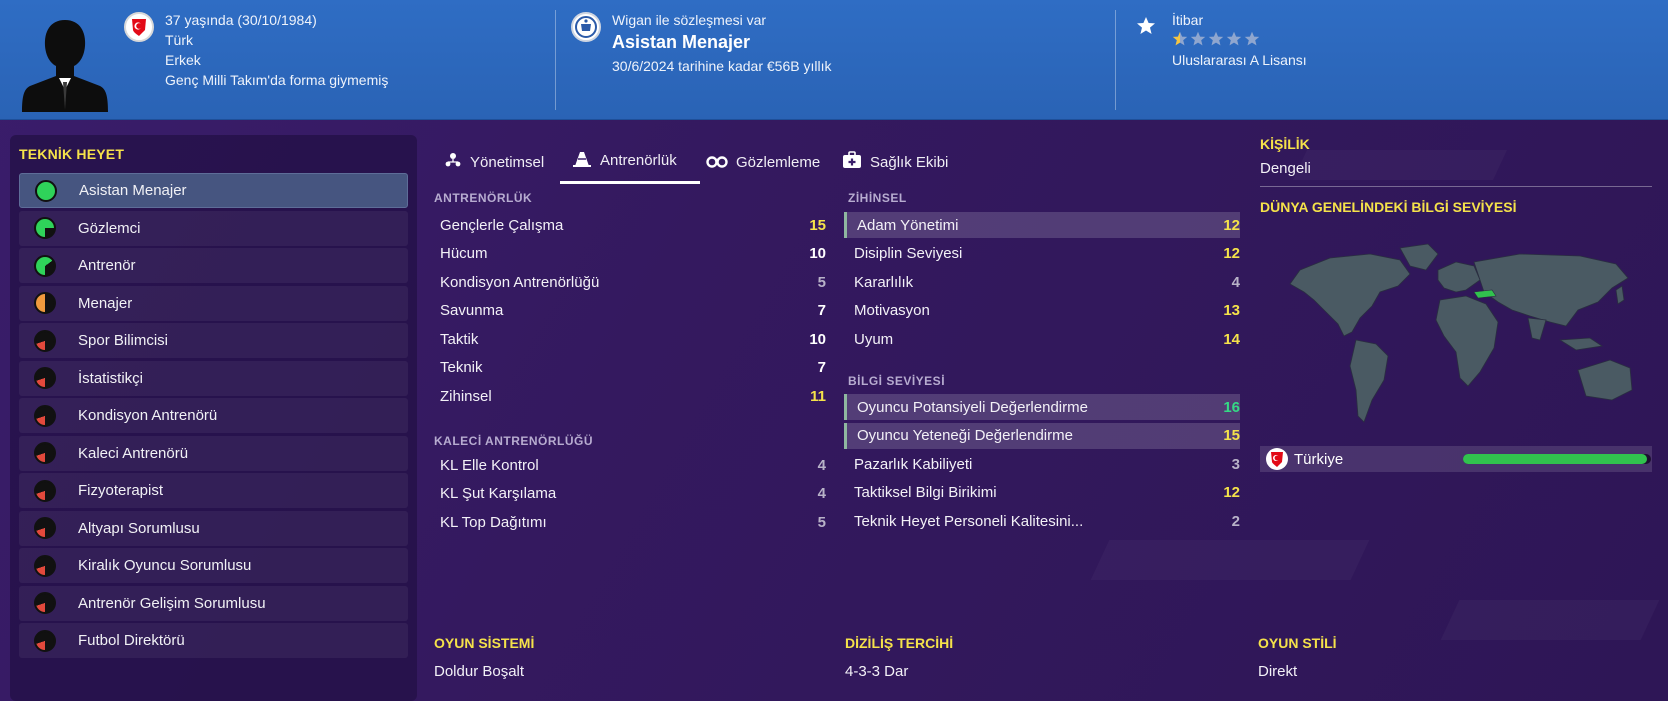 The height and width of the screenshot is (701, 1668). I want to click on tab-label: Yönetimsel, so click(507, 162).